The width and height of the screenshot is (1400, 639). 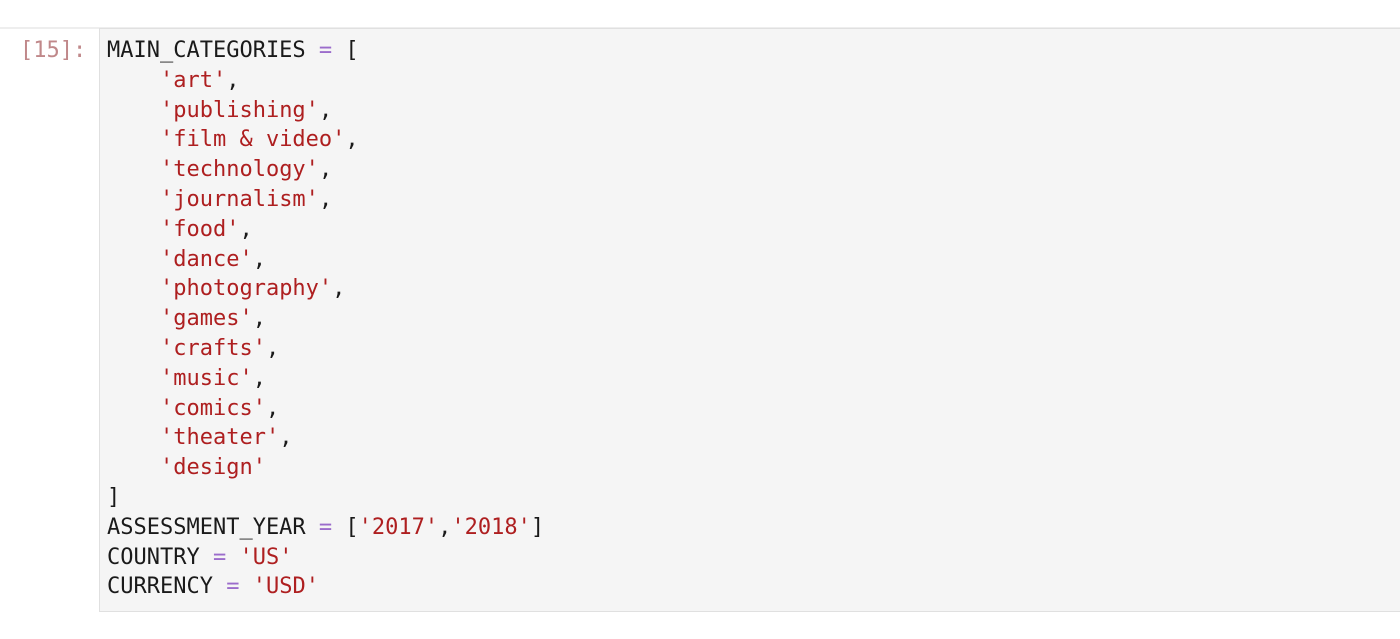 I want to click on code-line: 'design', so click(x=325, y=468).